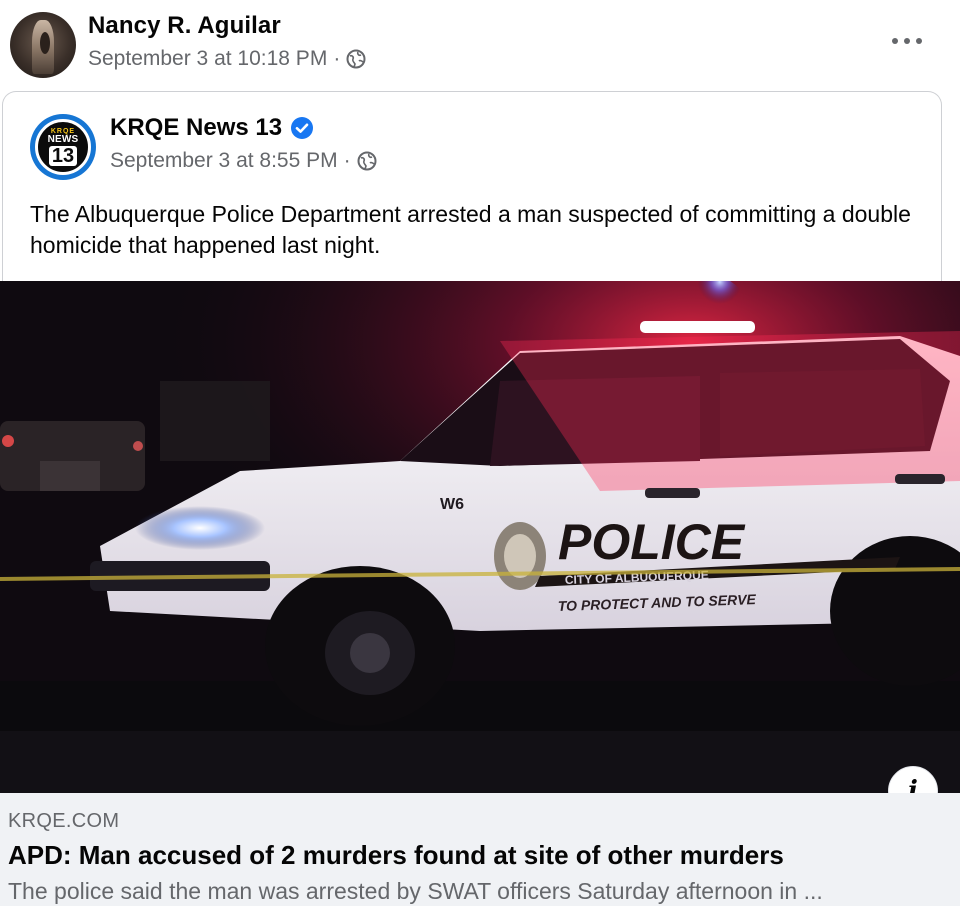 This screenshot has height=906, width=960. Describe the element at coordinates (196, 128) in the screenshot. I see `shared-page-name: KRQE News 13` at that location.